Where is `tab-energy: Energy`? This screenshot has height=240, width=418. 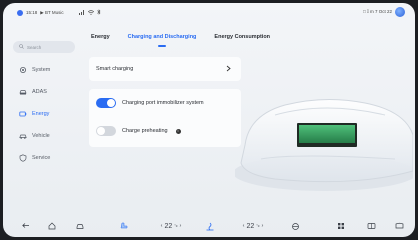
tab-energy: Energy is located at coordinates (100, 38).